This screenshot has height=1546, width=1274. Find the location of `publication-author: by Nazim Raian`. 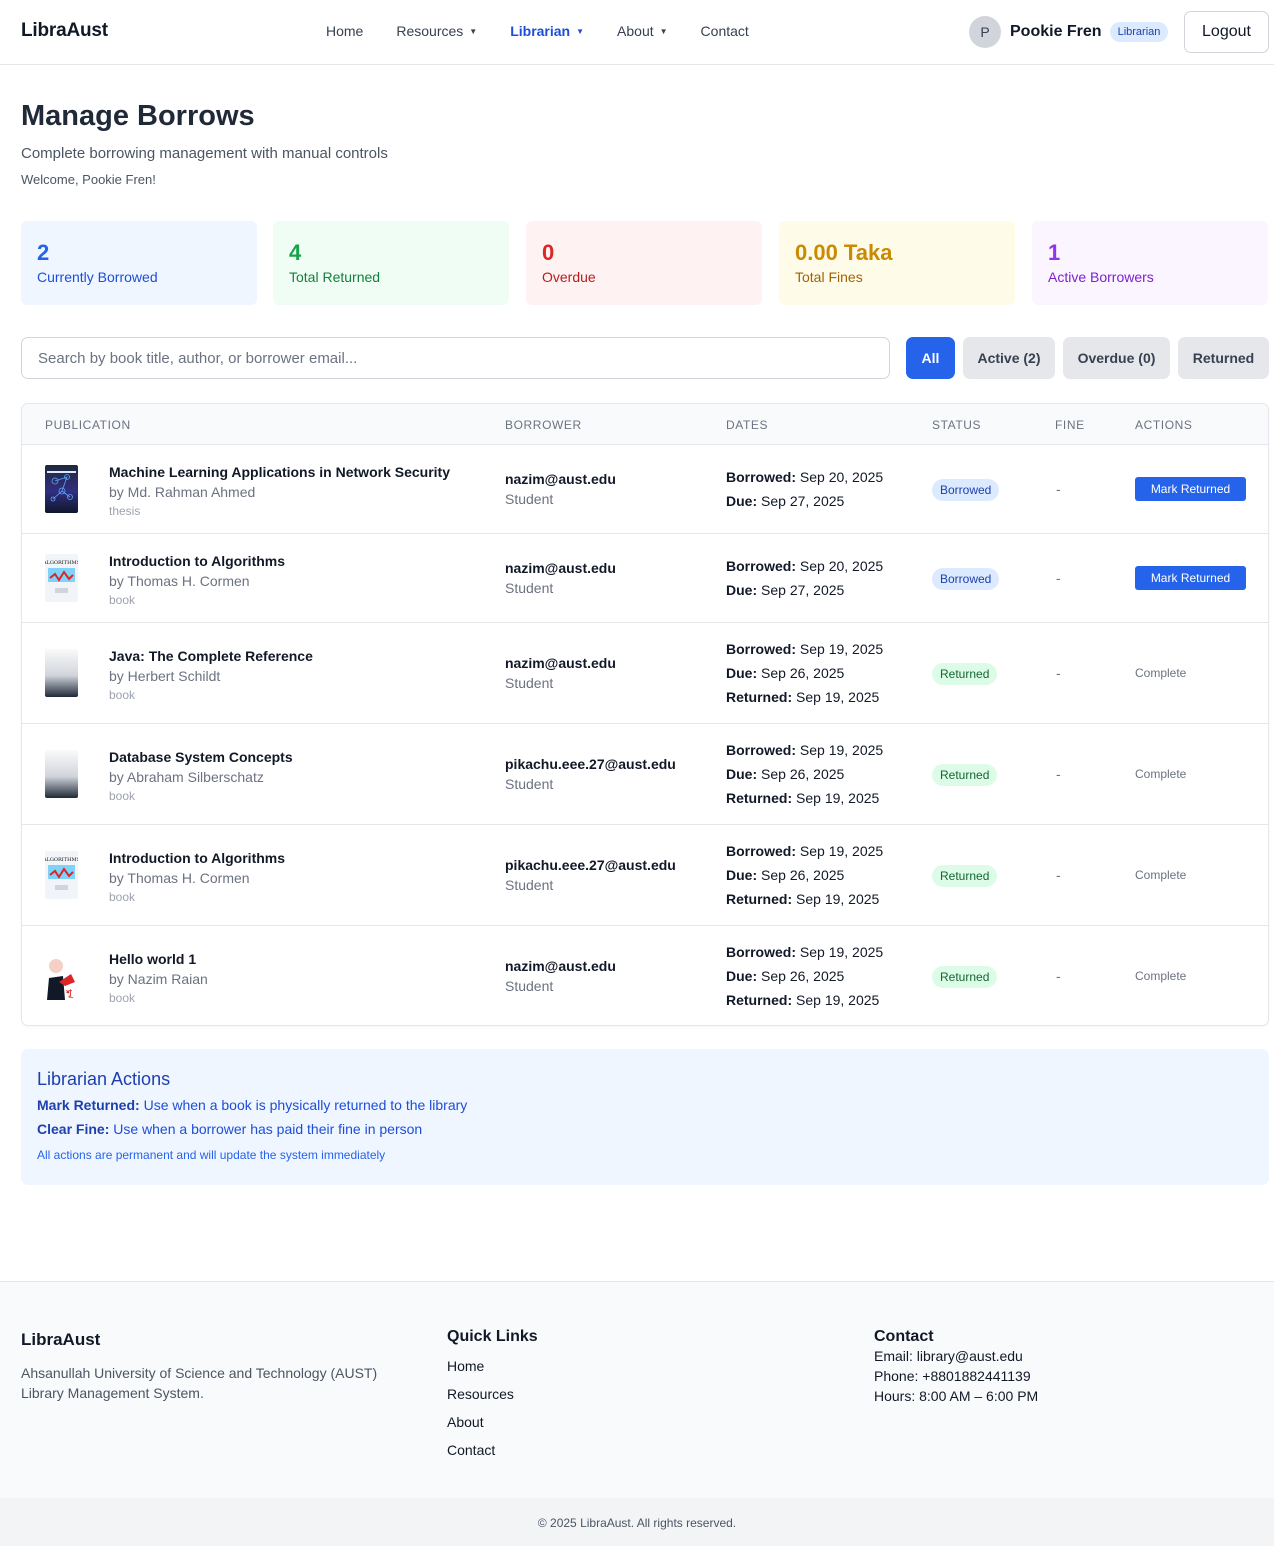

publication-author: by Nazim Raian is located at coordinates (158, 979).